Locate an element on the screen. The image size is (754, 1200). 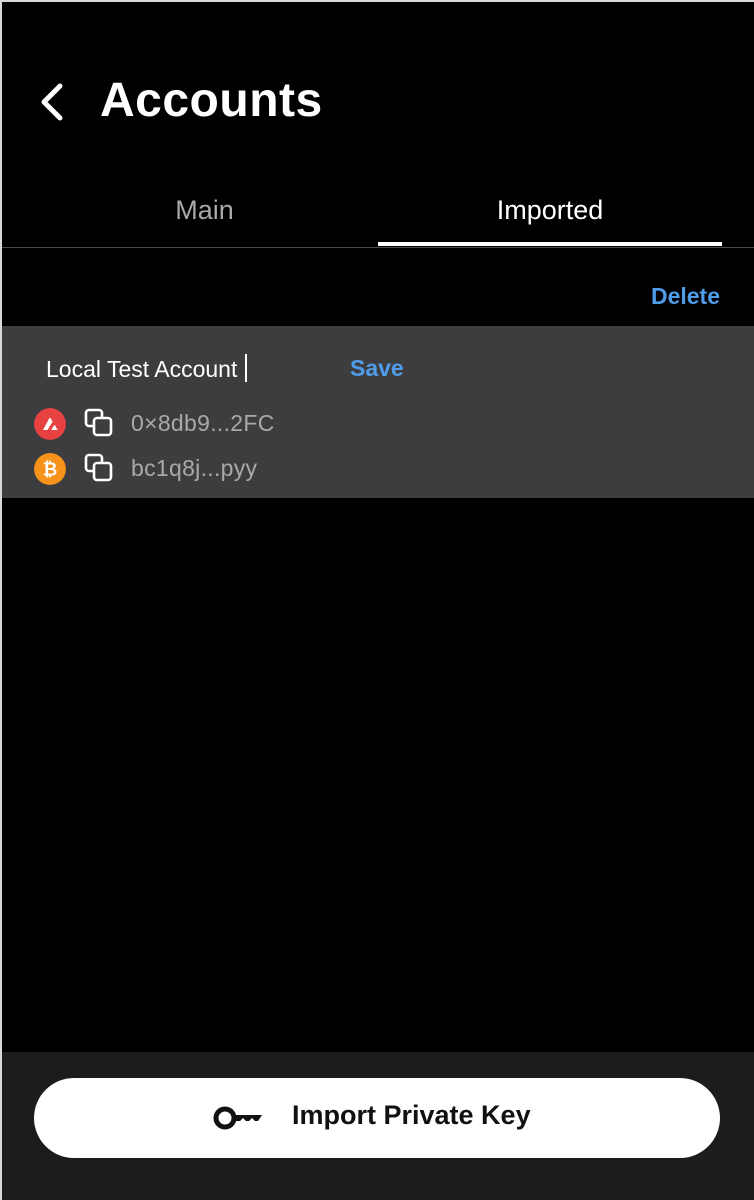
save-button: Save is located at coordinates (377, 368).